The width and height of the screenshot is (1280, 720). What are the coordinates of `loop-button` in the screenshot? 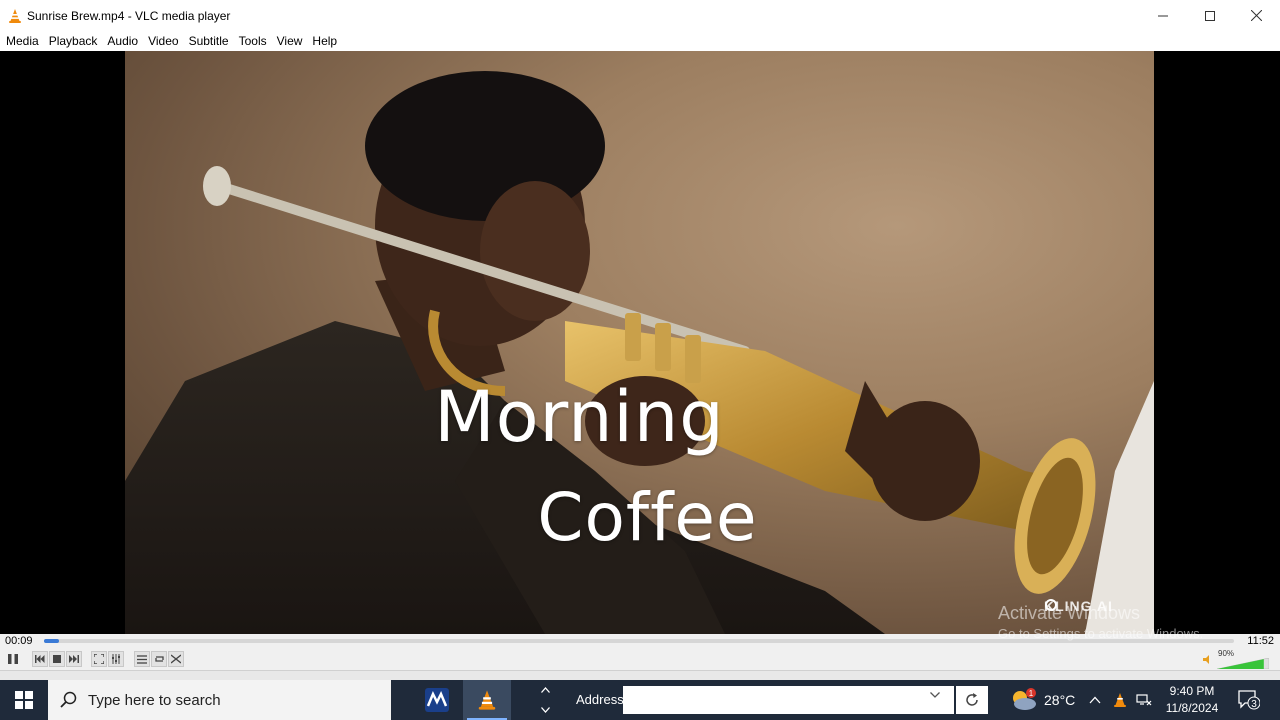 It's located at (159, 659).